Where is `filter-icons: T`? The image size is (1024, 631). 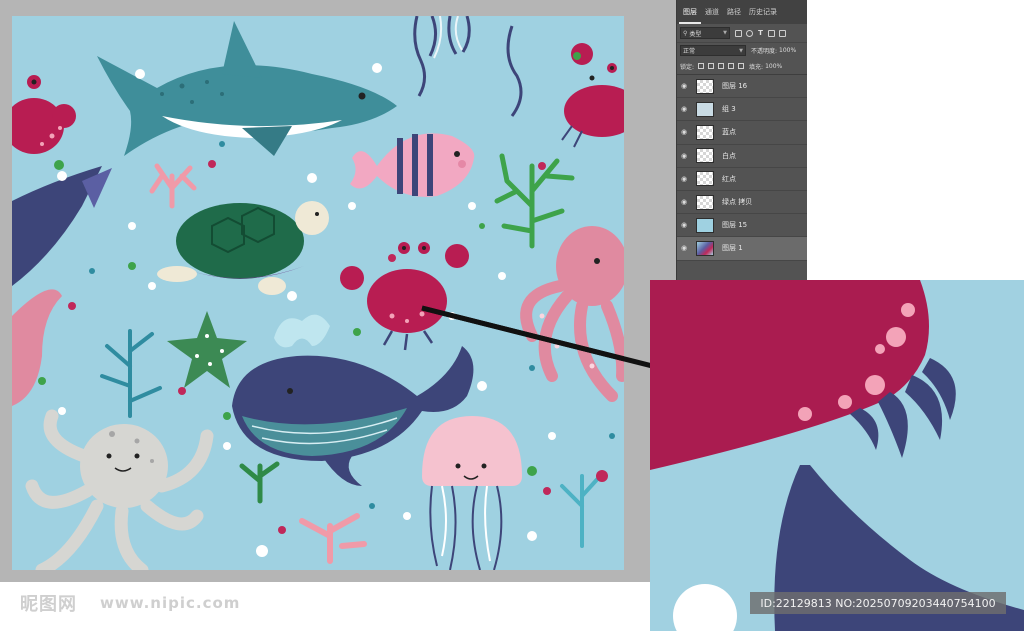
filter-icons: T is located at coordinates (760, 33).